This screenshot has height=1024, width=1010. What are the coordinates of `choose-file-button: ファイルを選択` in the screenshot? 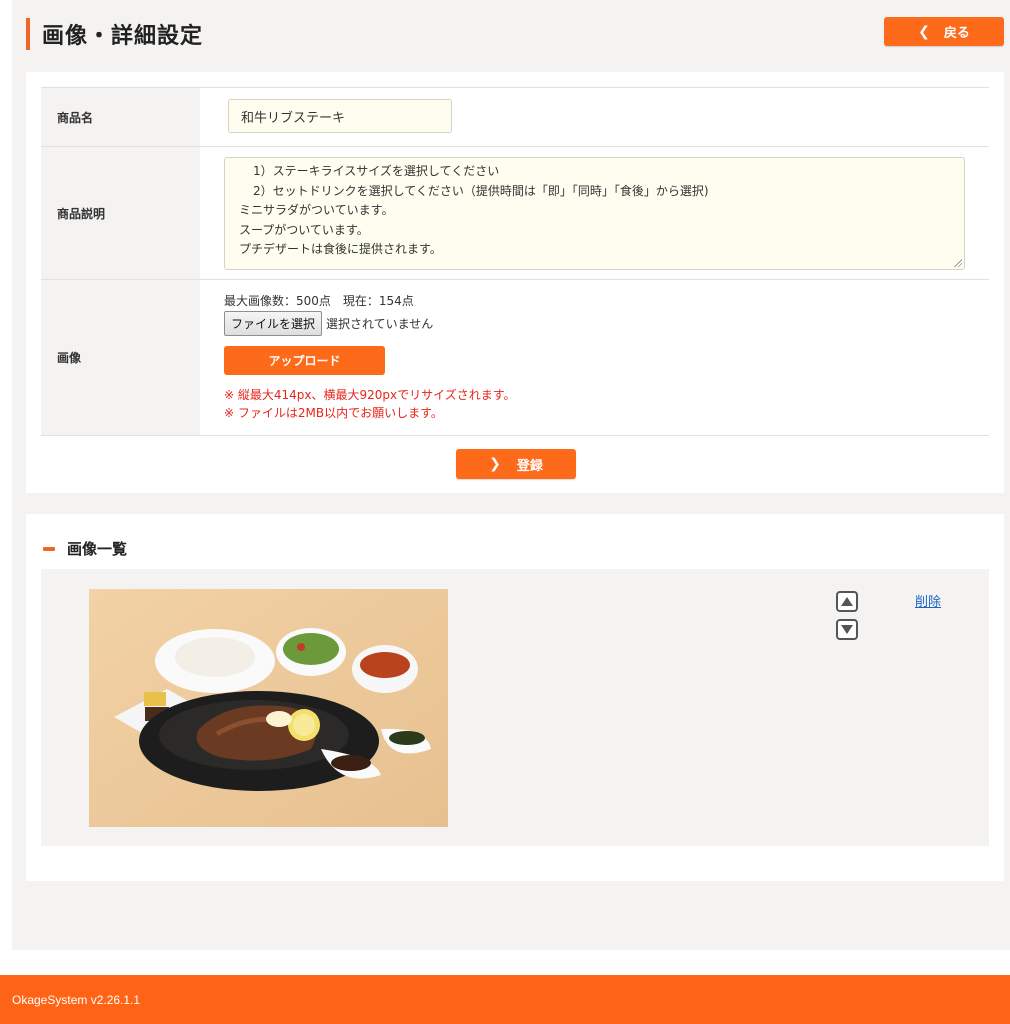 It's located at (273, 323).